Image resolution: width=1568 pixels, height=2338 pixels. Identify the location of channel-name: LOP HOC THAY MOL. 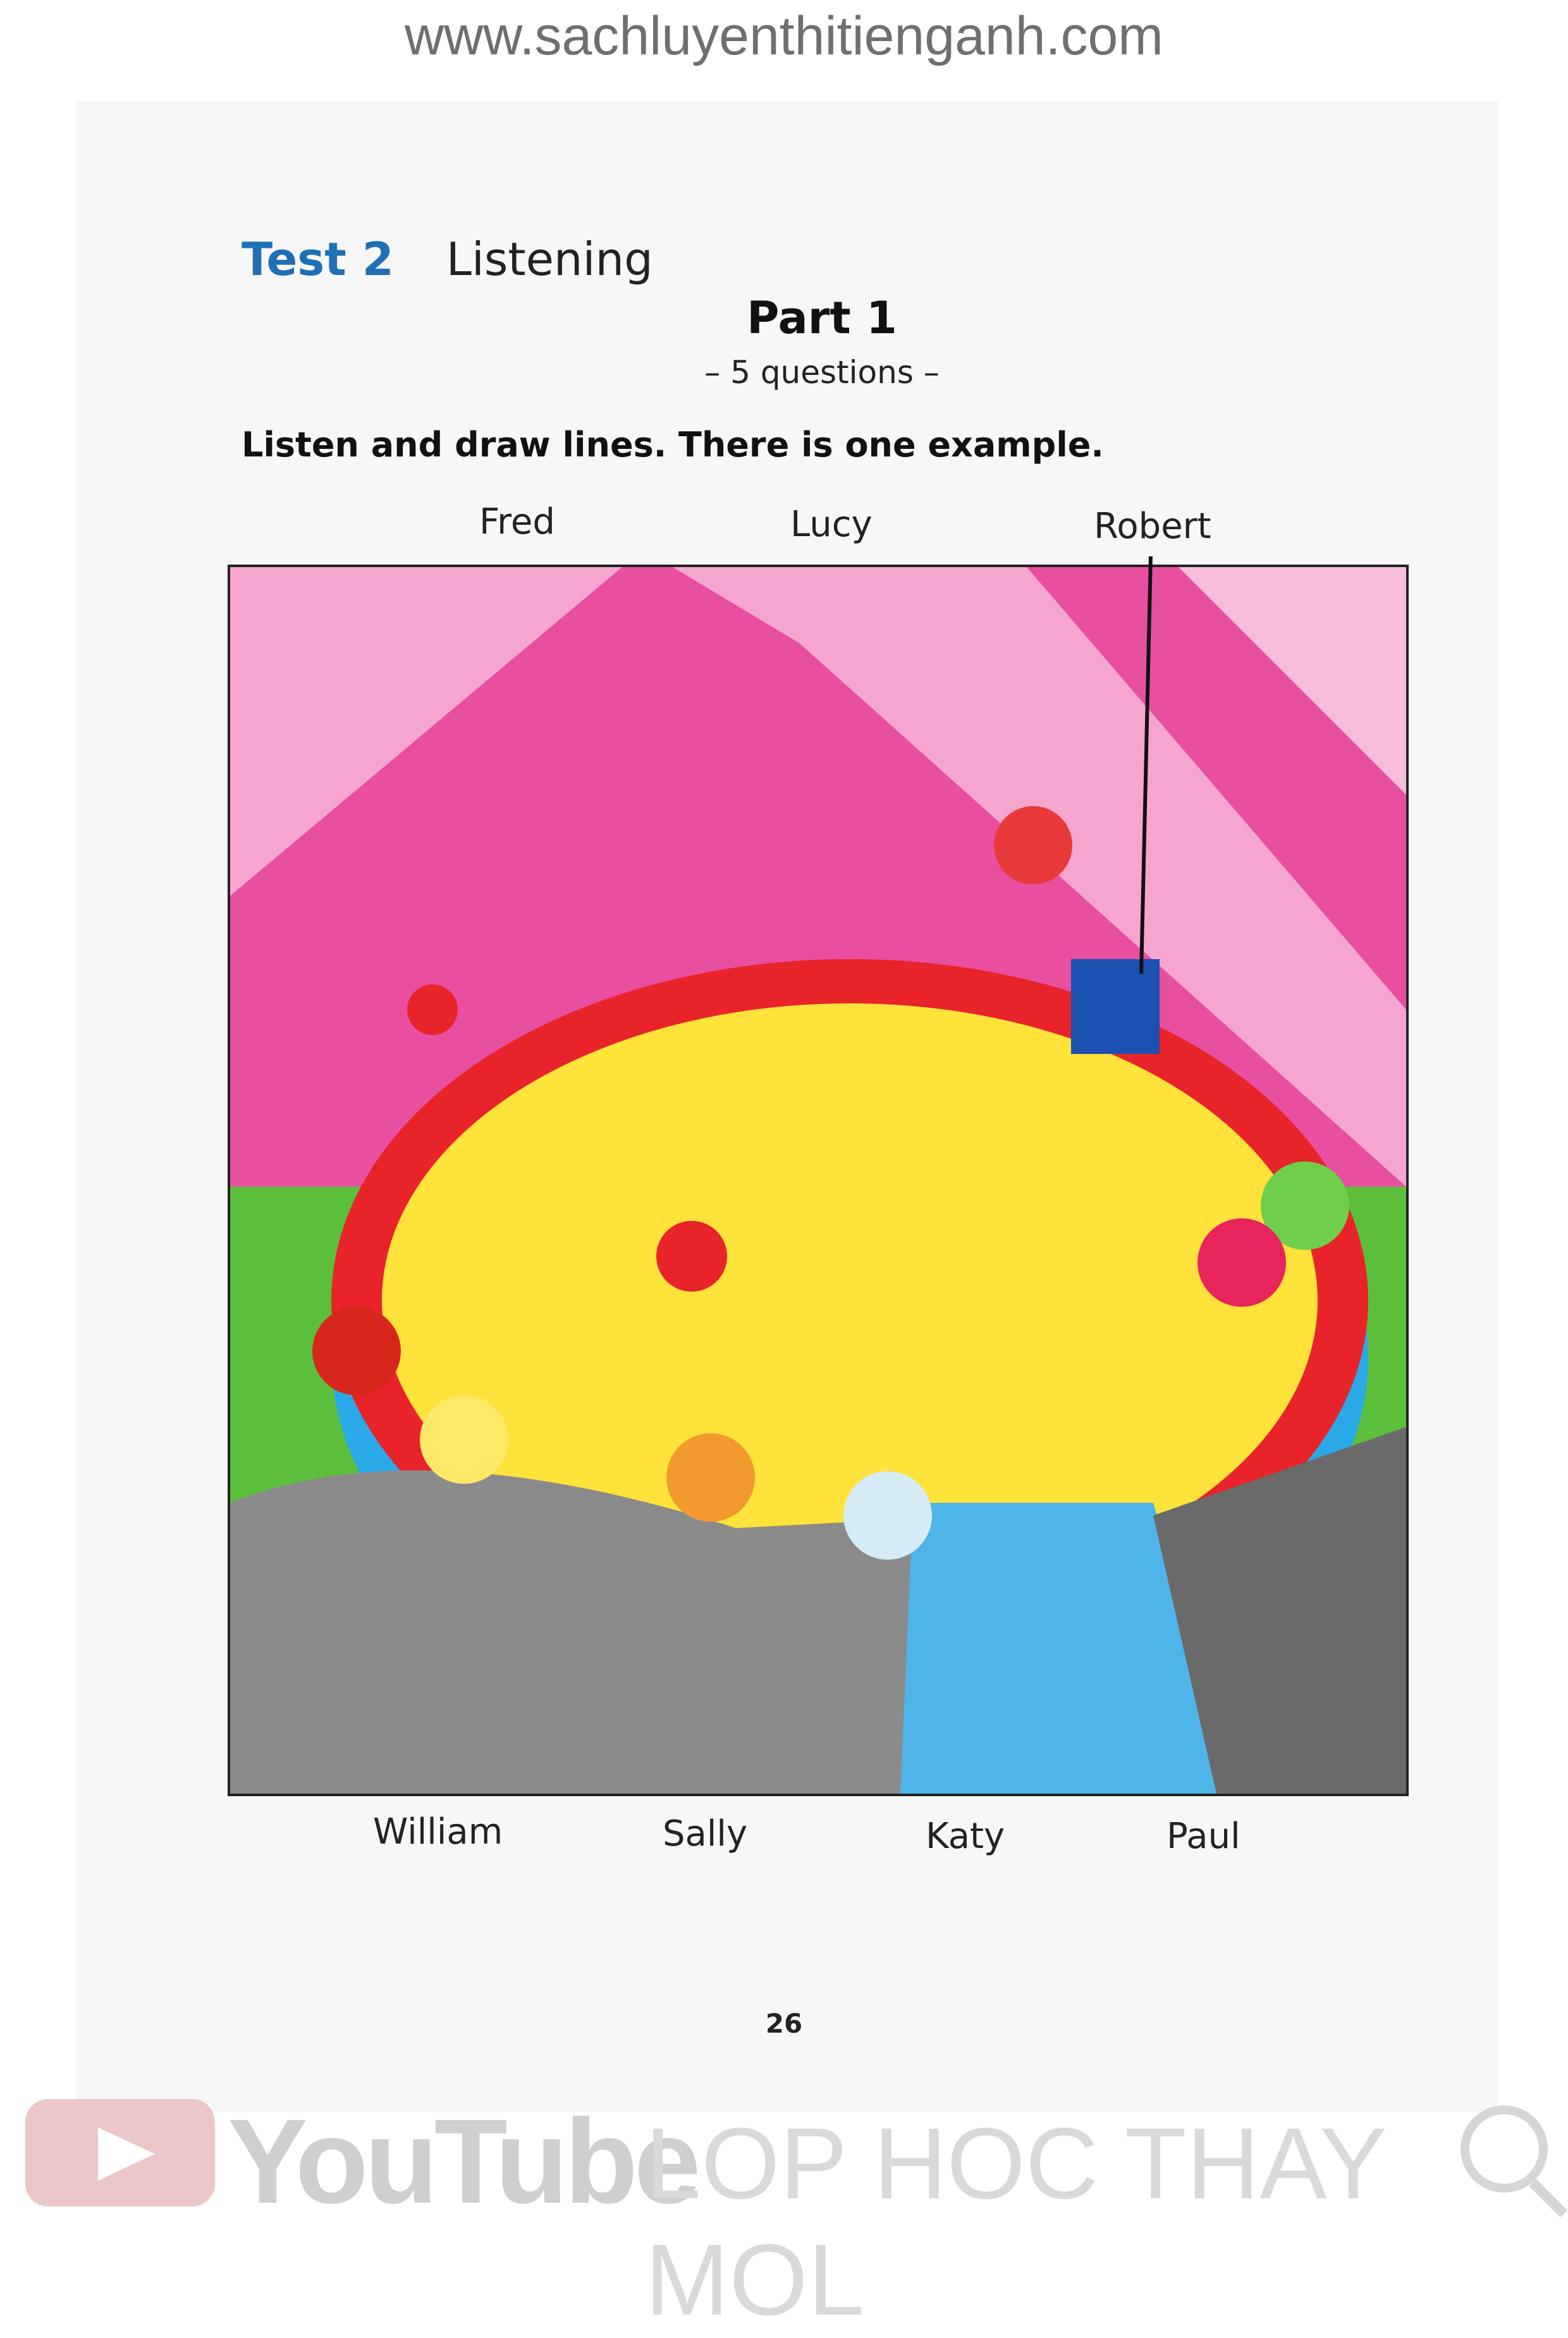
(1015, 2221).